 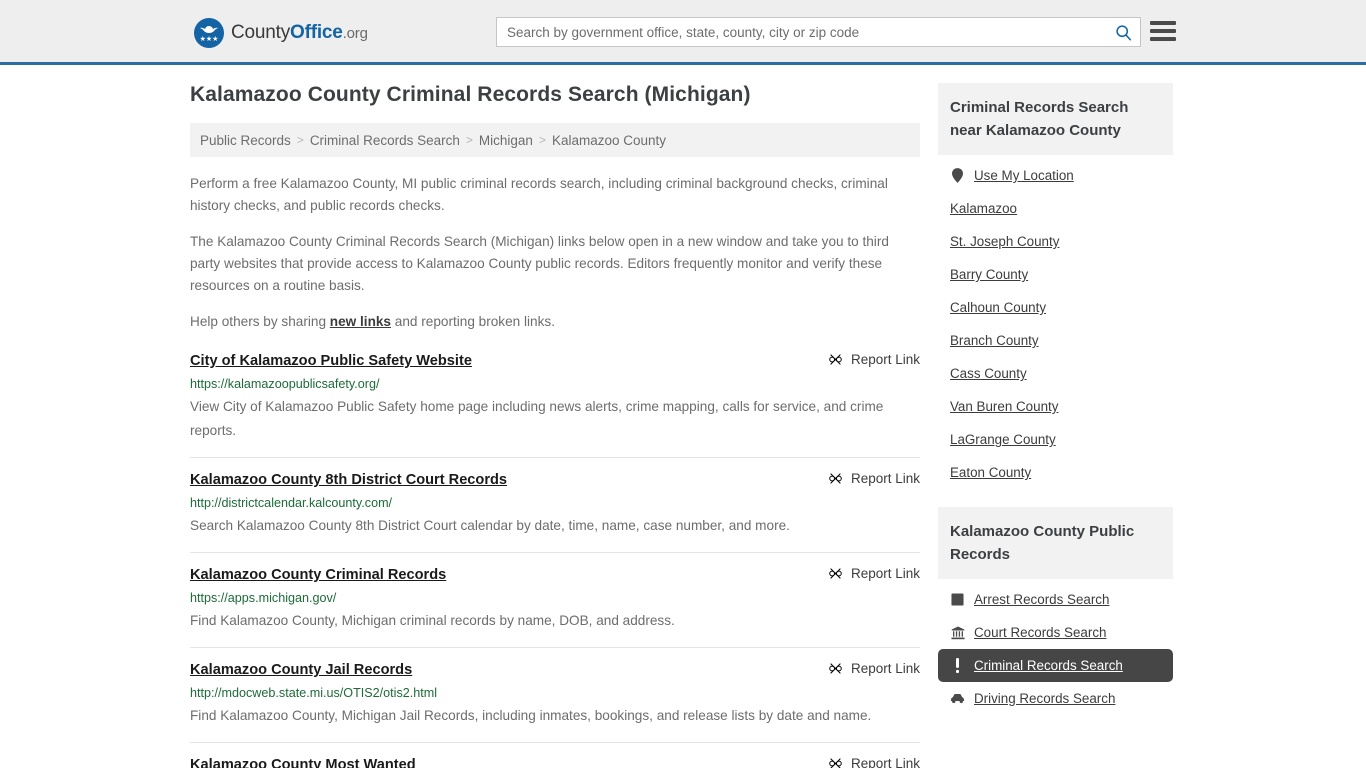 I want to click on breadcrumb-item-2: Michigan, so click(x=506, y=140).